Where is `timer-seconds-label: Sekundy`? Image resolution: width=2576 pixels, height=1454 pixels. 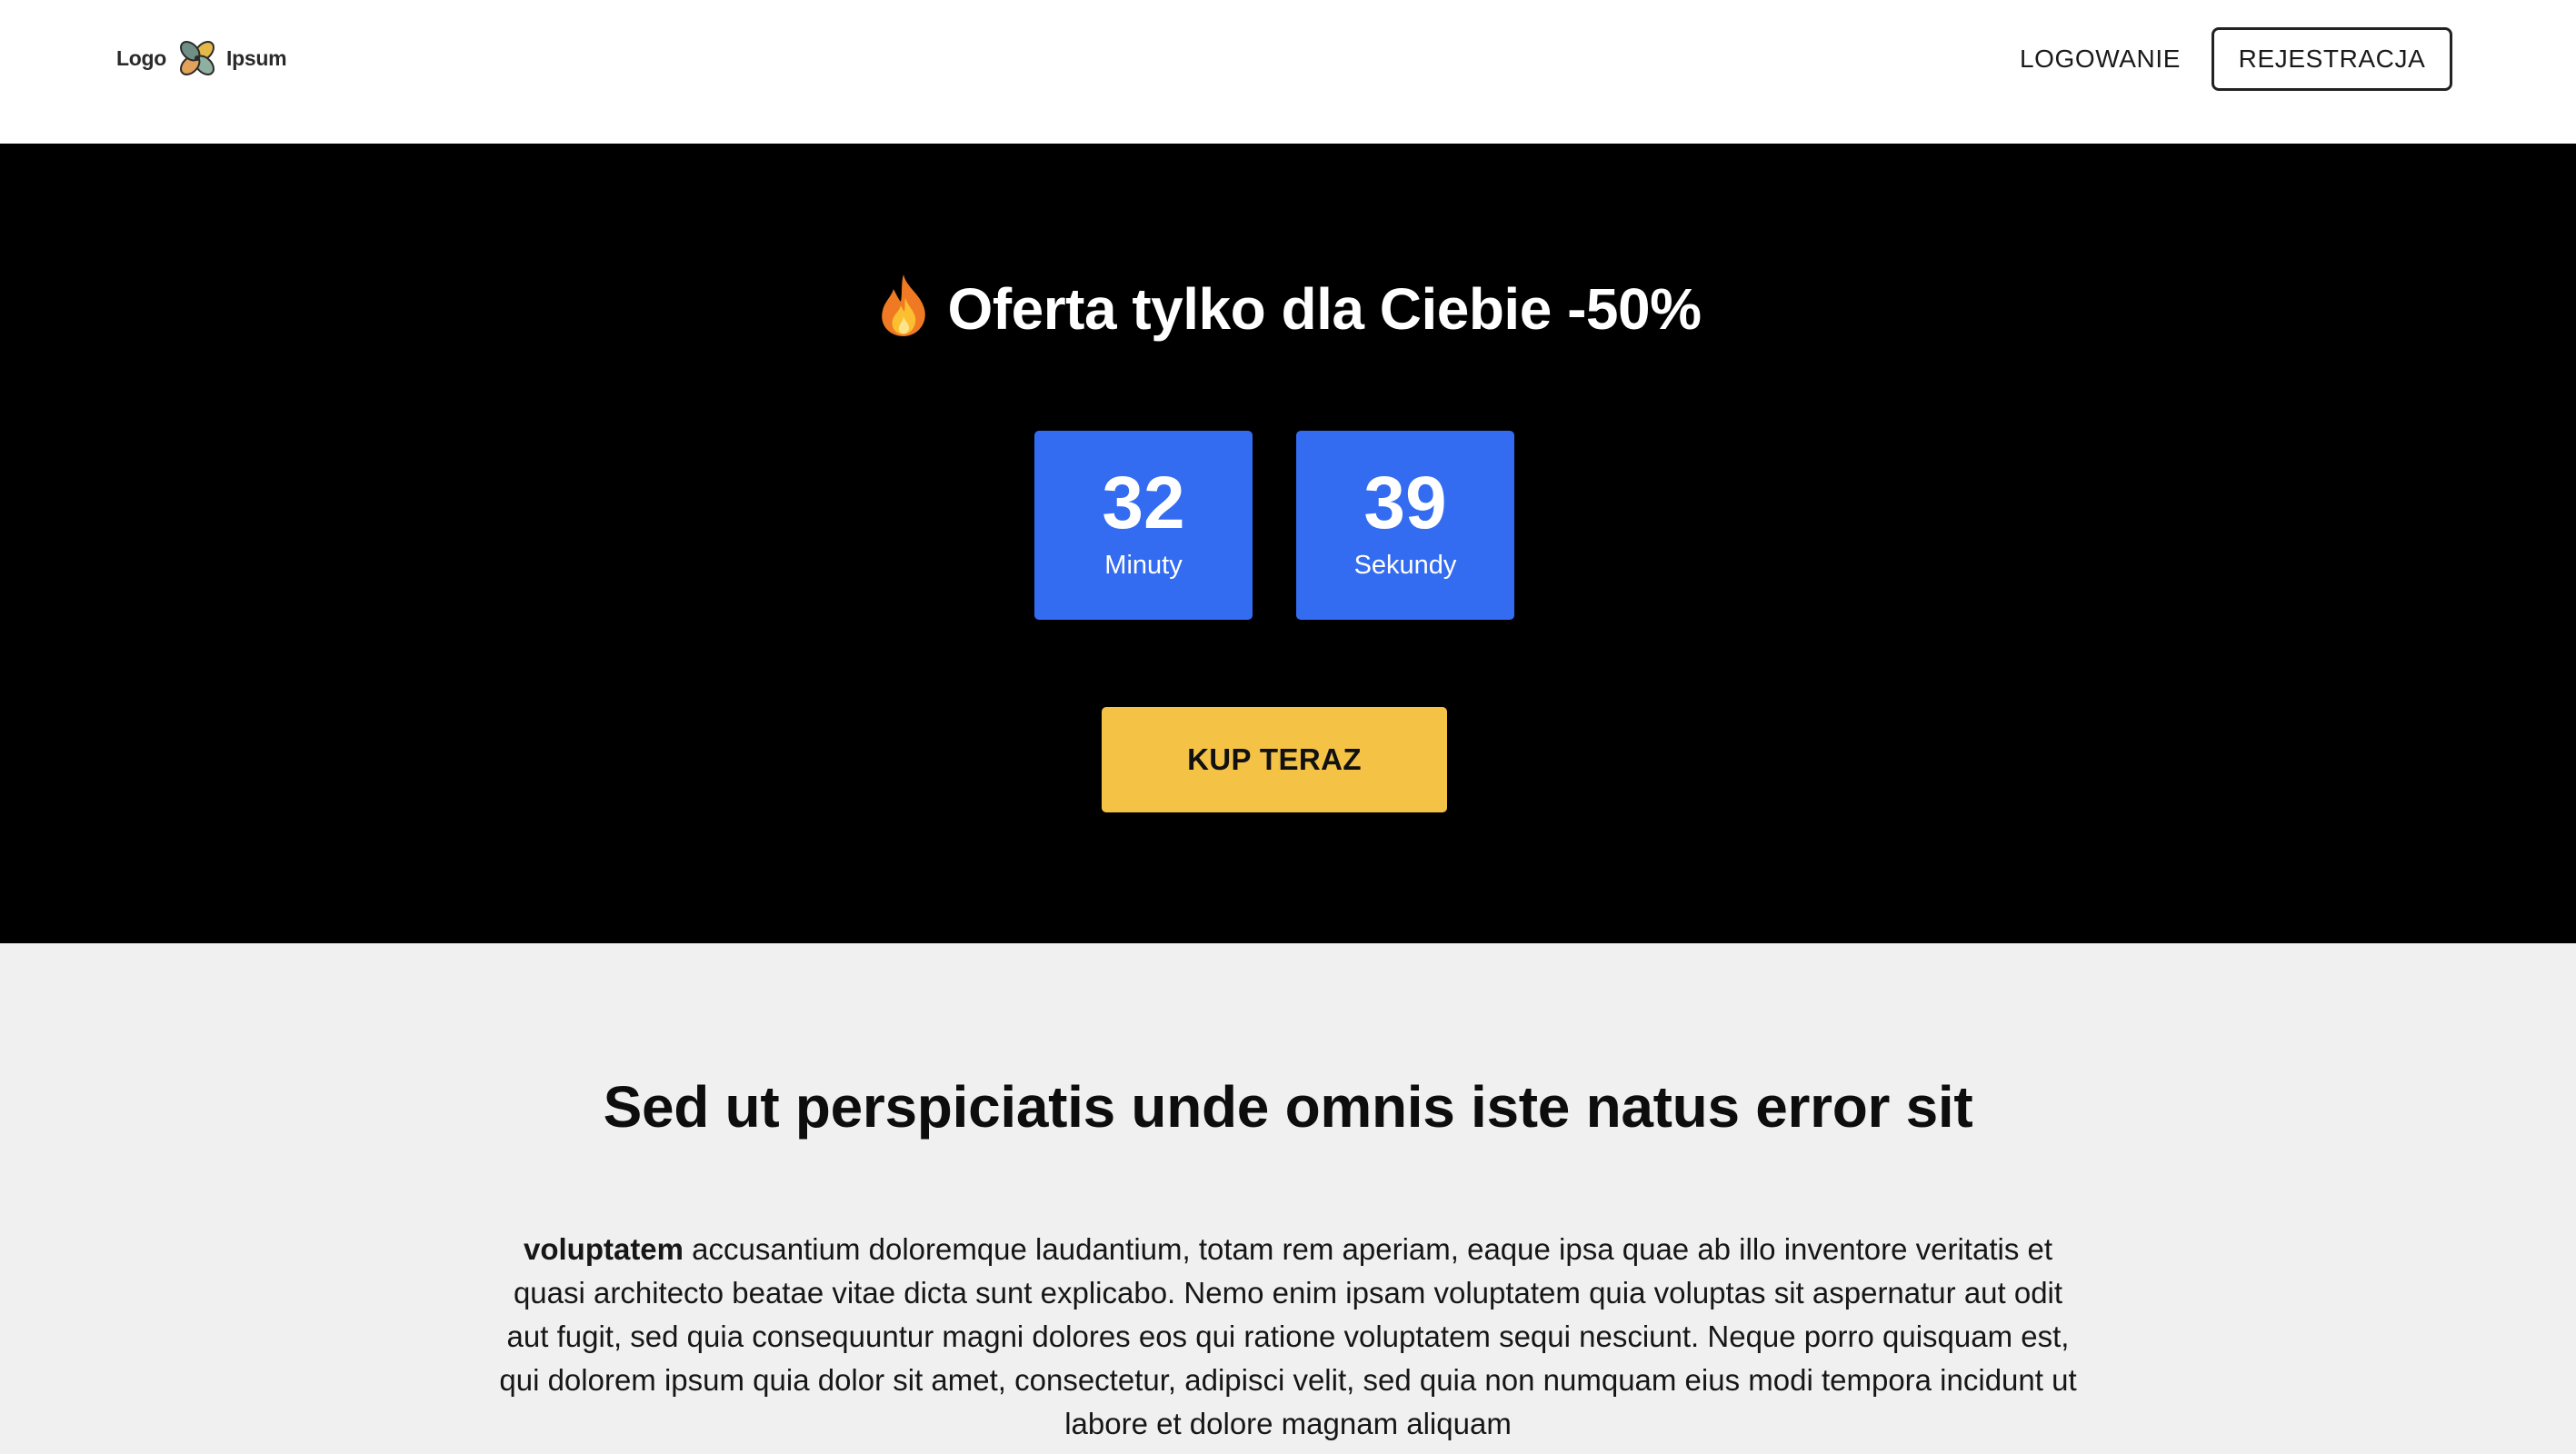 timer-seconds-label: Sekundy is located at coordinates (1405, 565).